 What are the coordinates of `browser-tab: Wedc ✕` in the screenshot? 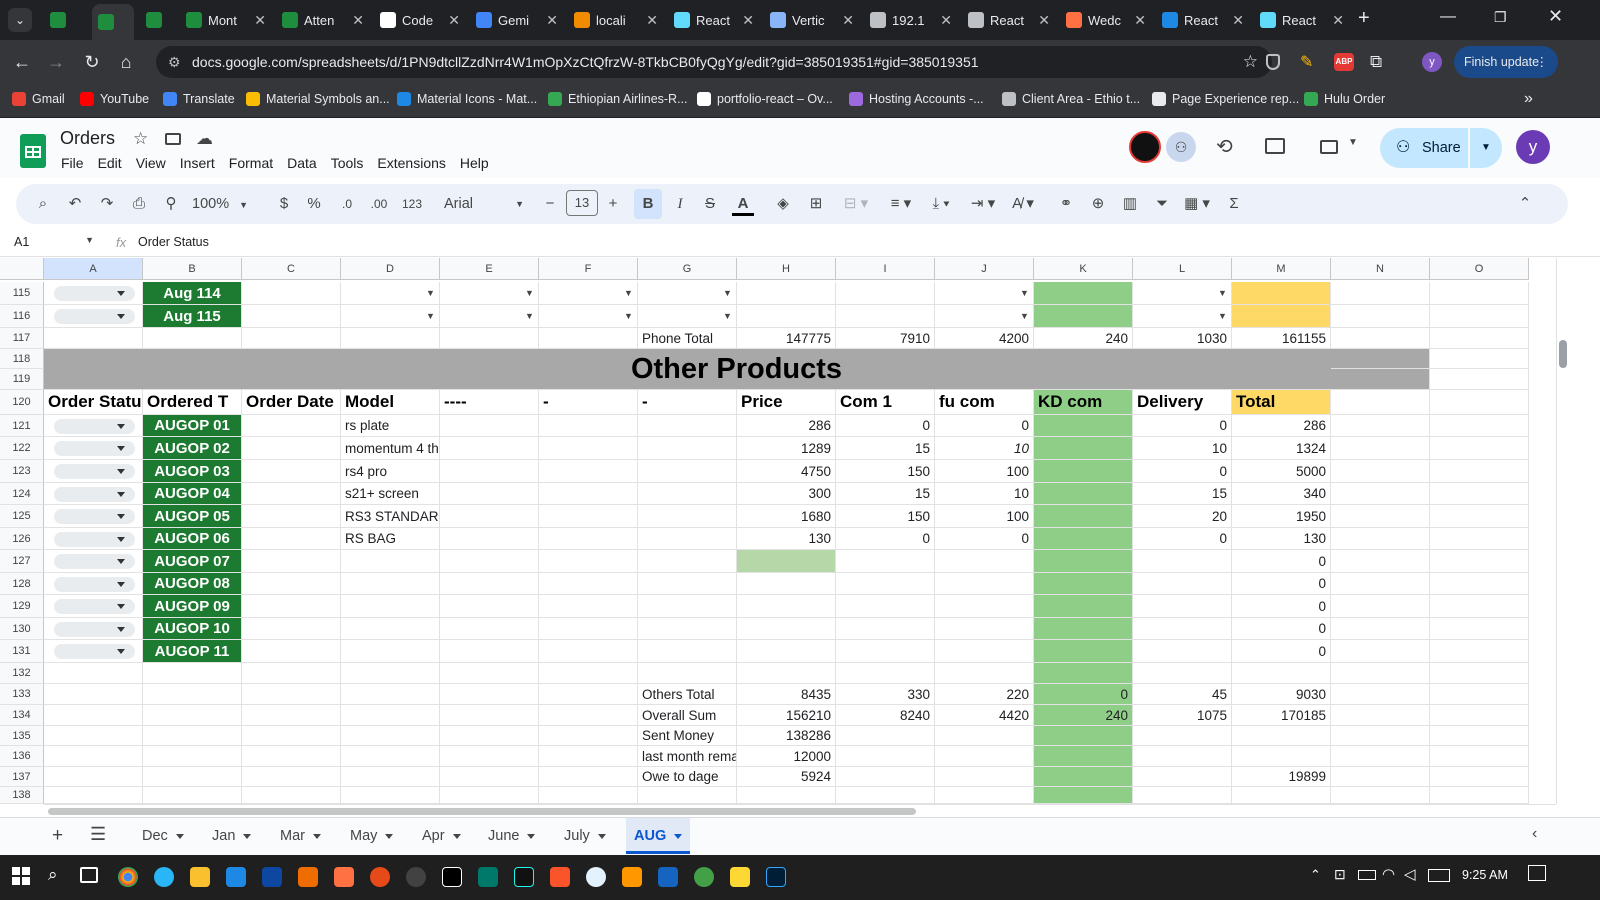 It's located at (1106, 20).